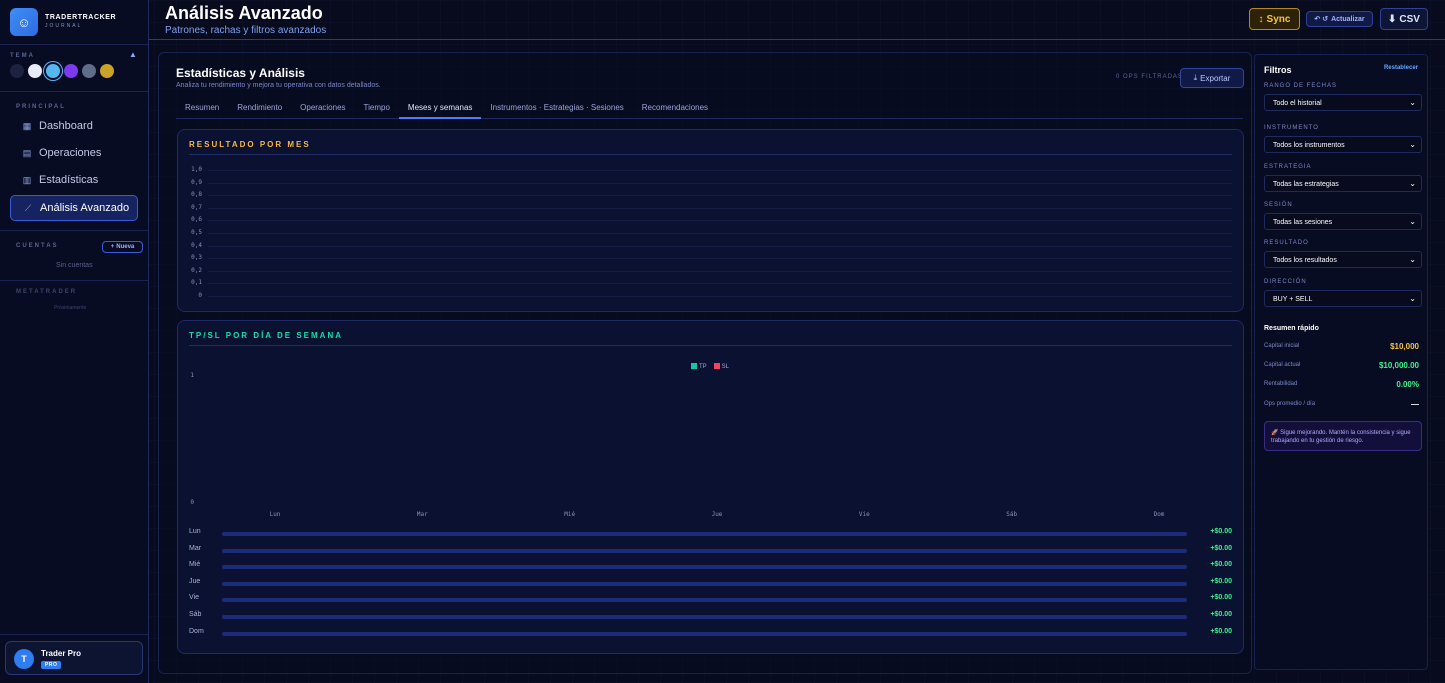 The width and height of the screenshot is (1445, 683). Describe the element at coordinates (28, 208) in the screenshot. I see `trend-icon: ⟋` at that location.